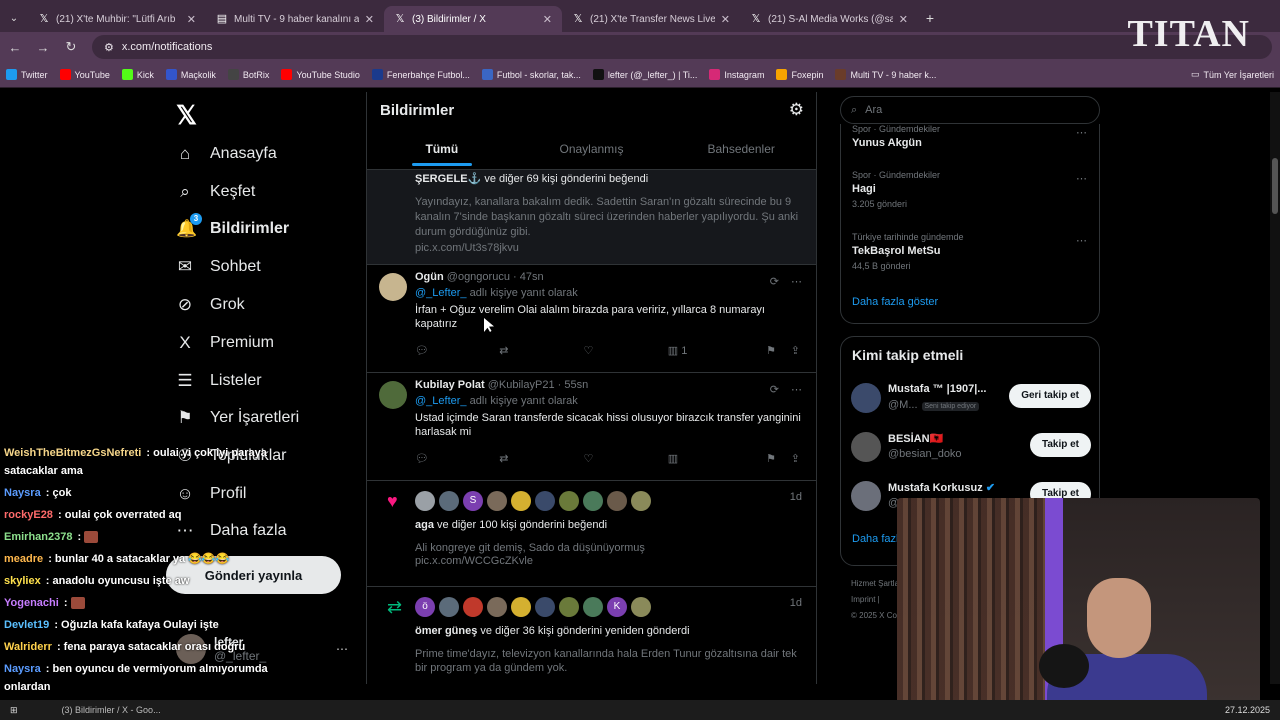  I want to click on bookmark-item: Foxepin, so click(799, 74).